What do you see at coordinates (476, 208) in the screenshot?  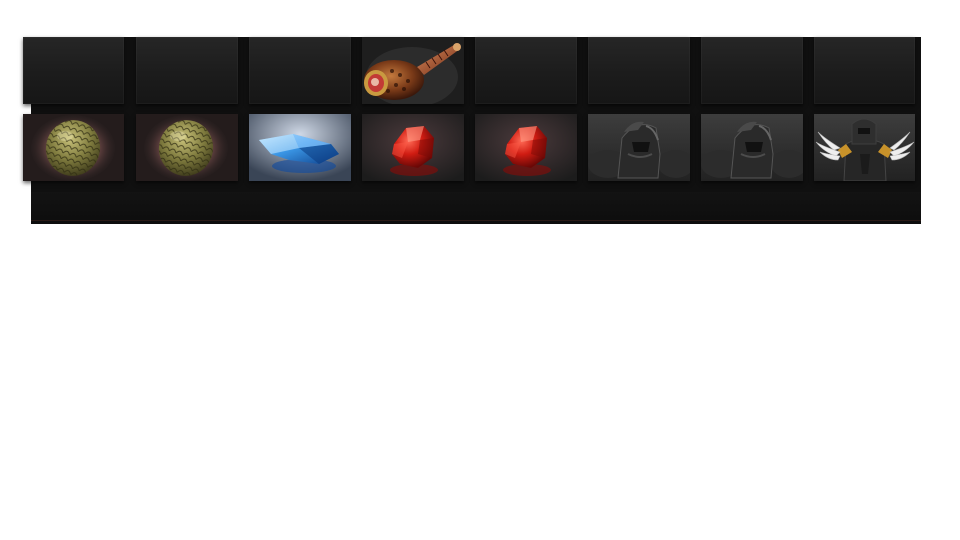 I see `inventory-footer-bar` at bounding box center [476, 208].